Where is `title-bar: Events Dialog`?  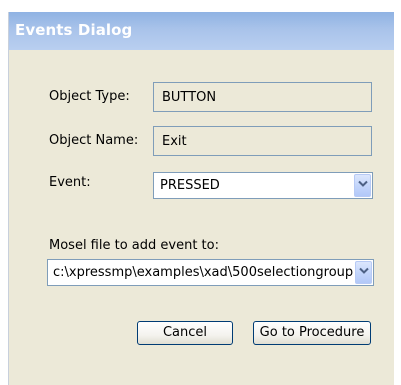 title-bar: Events Dialog is located at coordinates (201, 31).